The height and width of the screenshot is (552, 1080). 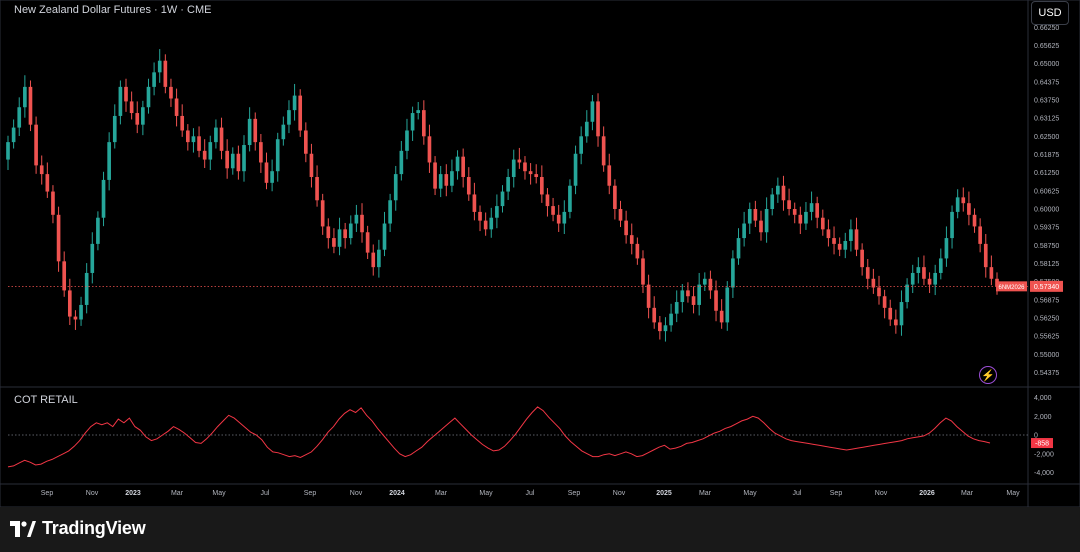 I want to click on indicator-label: COT RETAIL, so click(x=46, y=400).